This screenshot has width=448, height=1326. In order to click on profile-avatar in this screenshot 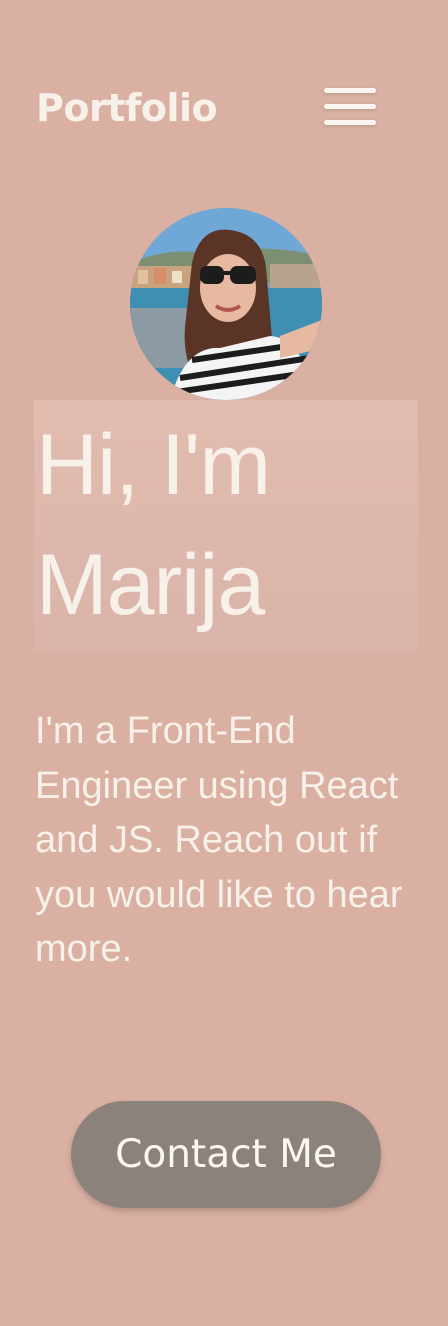, I will do `click(226, 304)`.